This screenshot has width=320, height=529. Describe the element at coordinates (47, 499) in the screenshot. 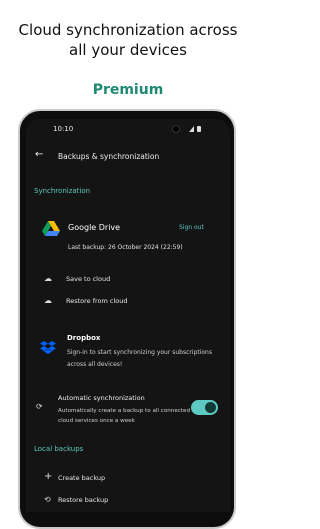

I see `restore-icon: ⟲` at that location.